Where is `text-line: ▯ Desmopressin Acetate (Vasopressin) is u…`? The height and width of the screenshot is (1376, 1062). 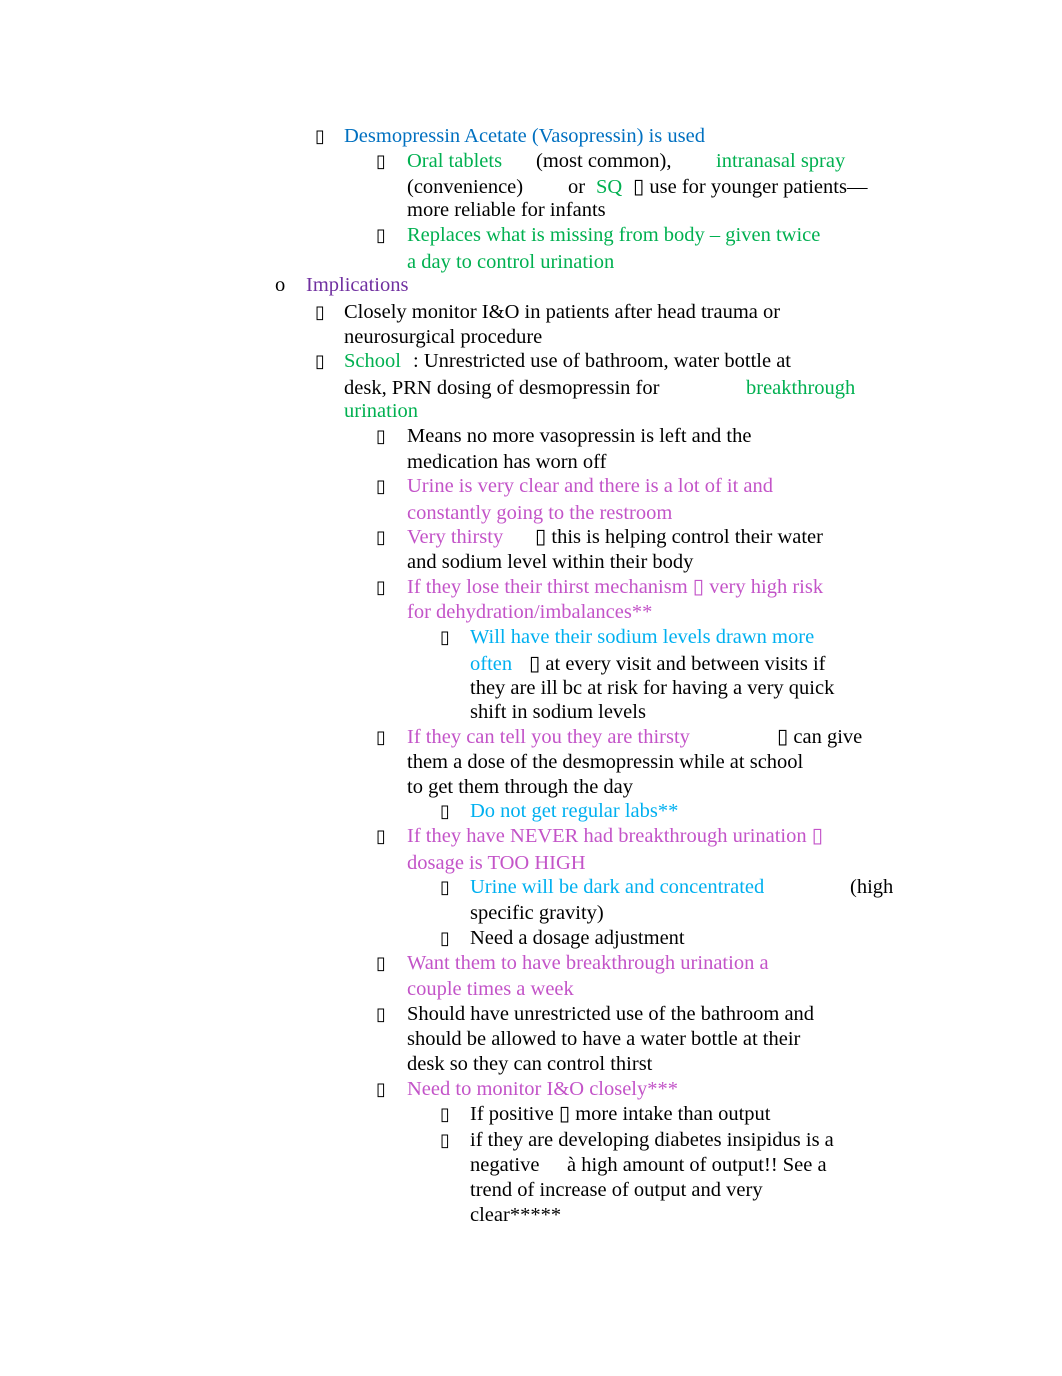
text-line: ▯ Desmopressin Acetate (Vasopressin) is u… is located at coordinates (531, 136).